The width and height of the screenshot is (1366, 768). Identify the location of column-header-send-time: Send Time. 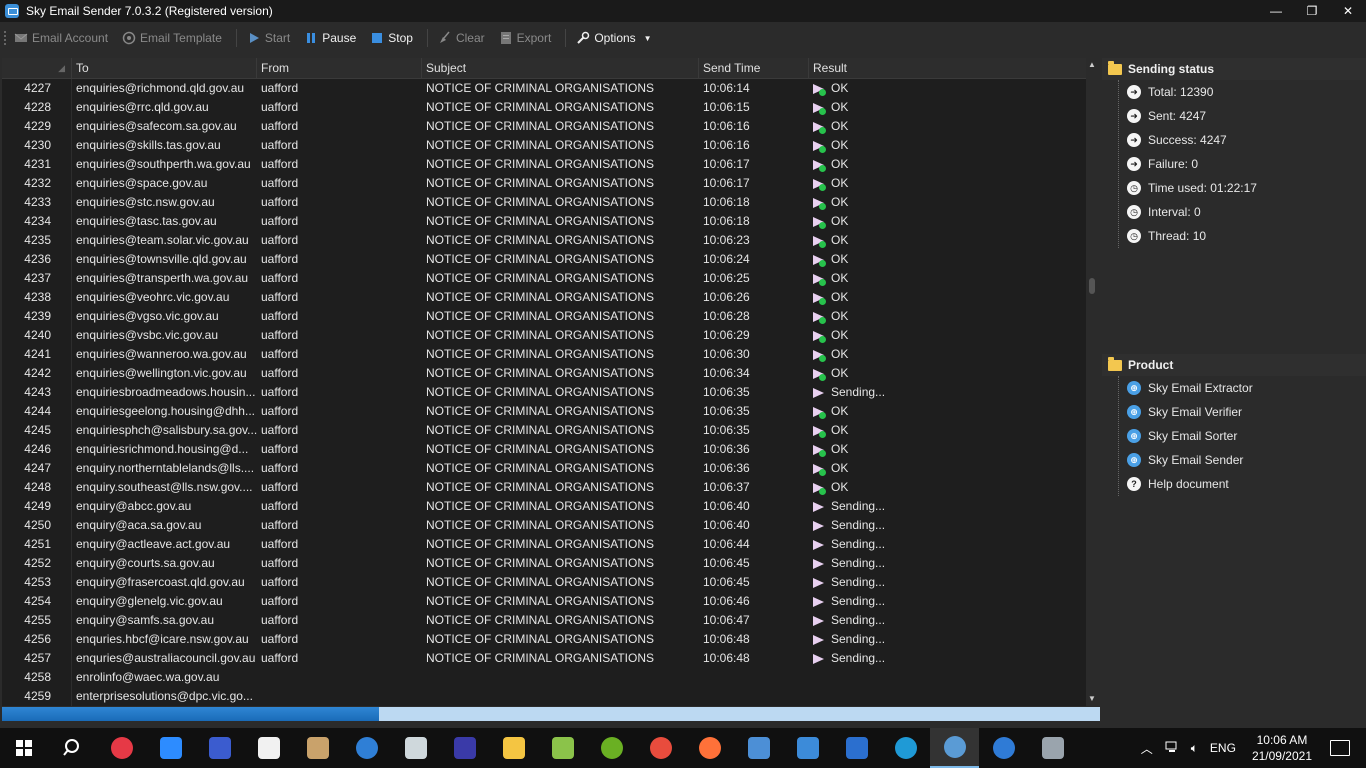
(754, 68).